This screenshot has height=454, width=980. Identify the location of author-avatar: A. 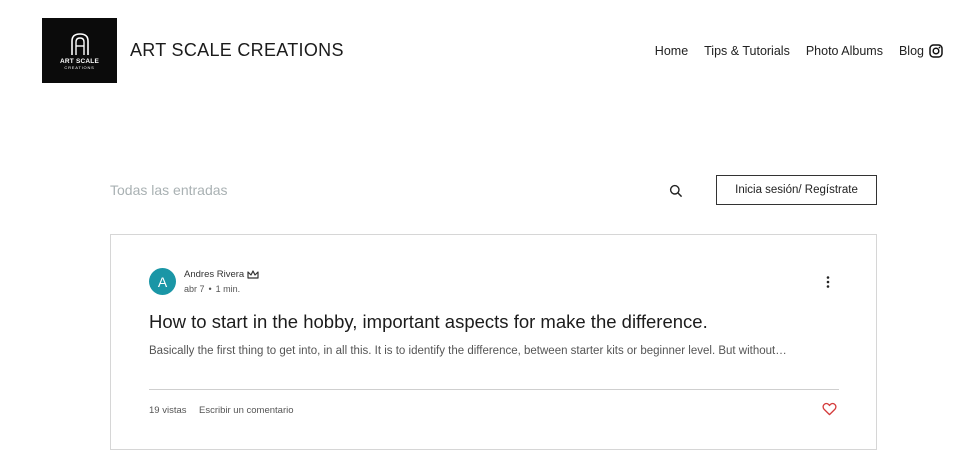
(162, 281).